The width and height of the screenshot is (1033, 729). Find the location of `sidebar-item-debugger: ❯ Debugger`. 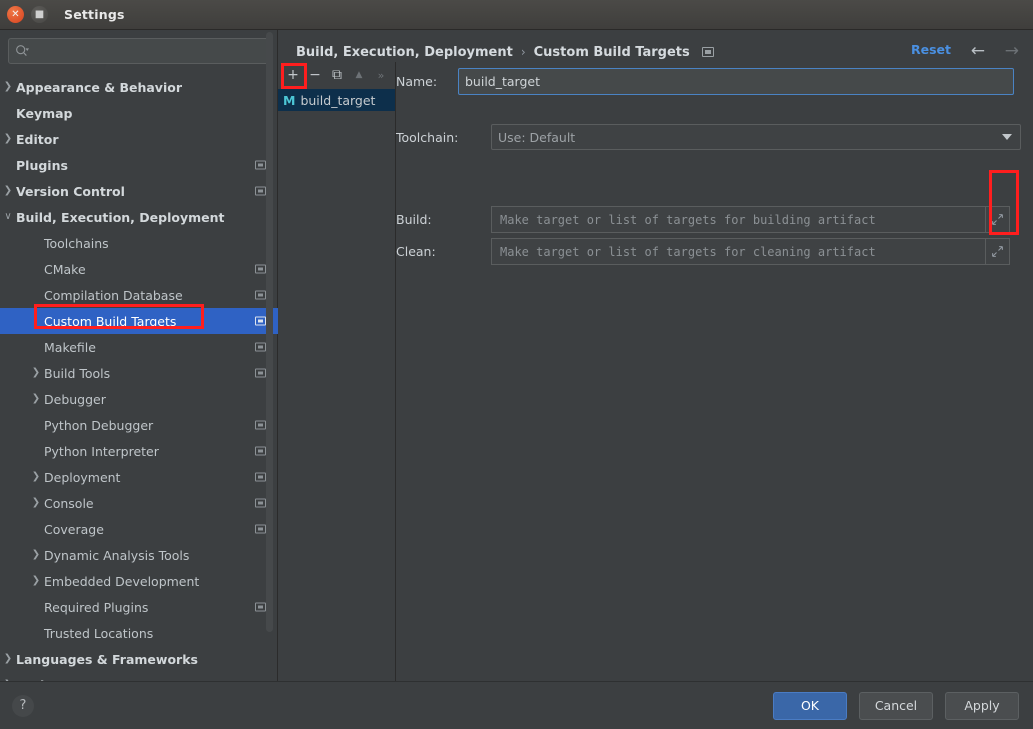

sidebar-item-debugger: ❯ Debugger is located at coordinates (139, 399).